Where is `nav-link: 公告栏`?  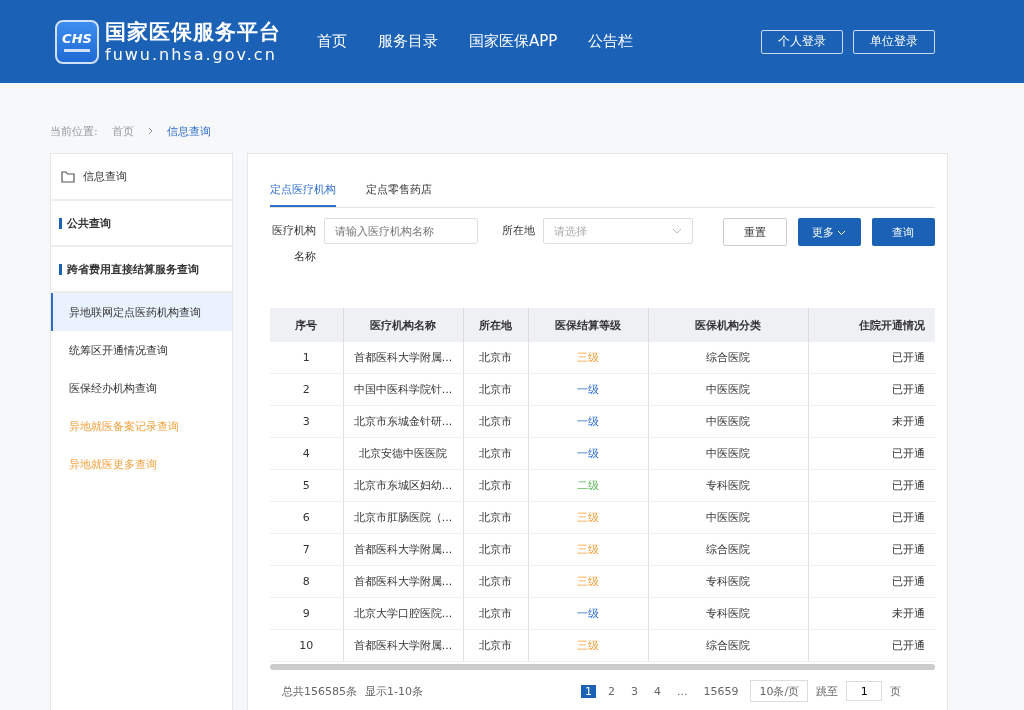
nav-link: 公告栏 is located at coordinates (611, 41).